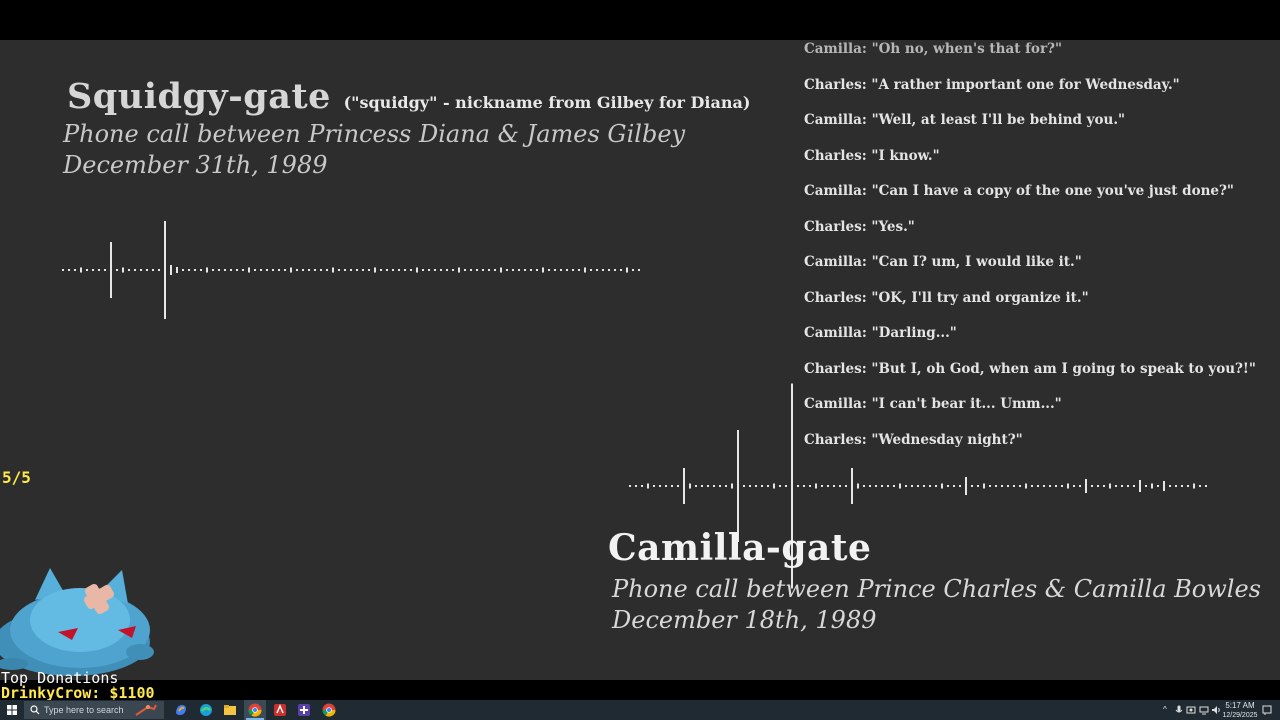 This screenshot has width=1280, height=720. Describe the element at coordinates (744, 620) in the screenshot. I see `right-subtitle-line2: December 18th, 1989` at that location.